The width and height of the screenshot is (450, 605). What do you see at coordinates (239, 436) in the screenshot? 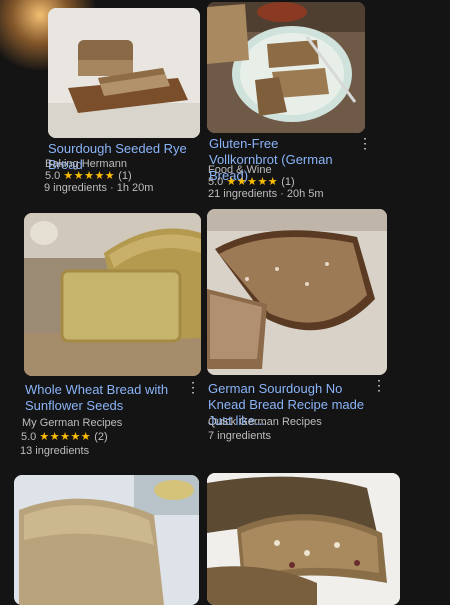
I see `recipe-meta-4: 7 ingredients` at bounding box center [239, 436].